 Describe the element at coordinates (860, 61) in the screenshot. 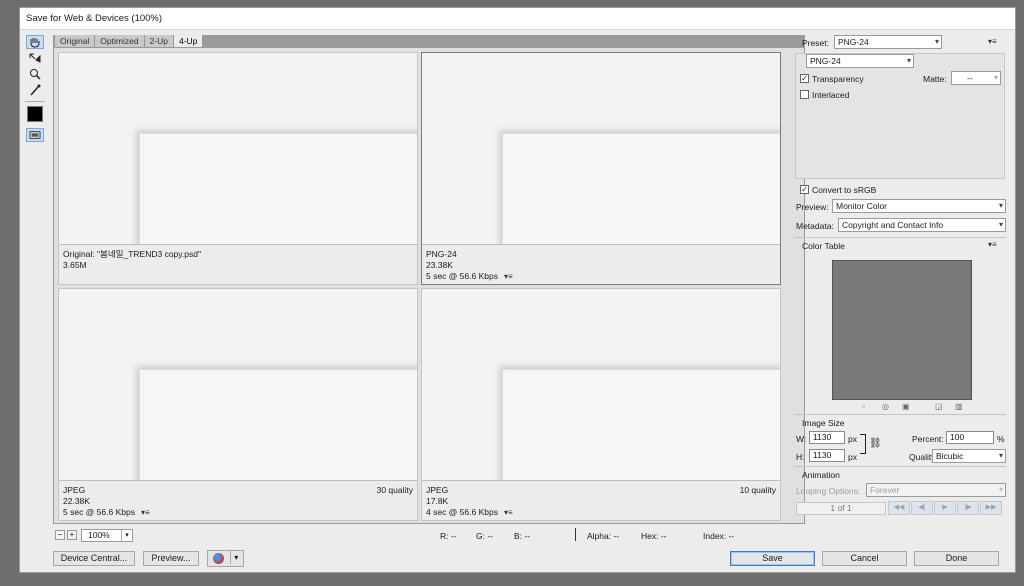

I see `format-select: PNG-24 ▾` at that location.